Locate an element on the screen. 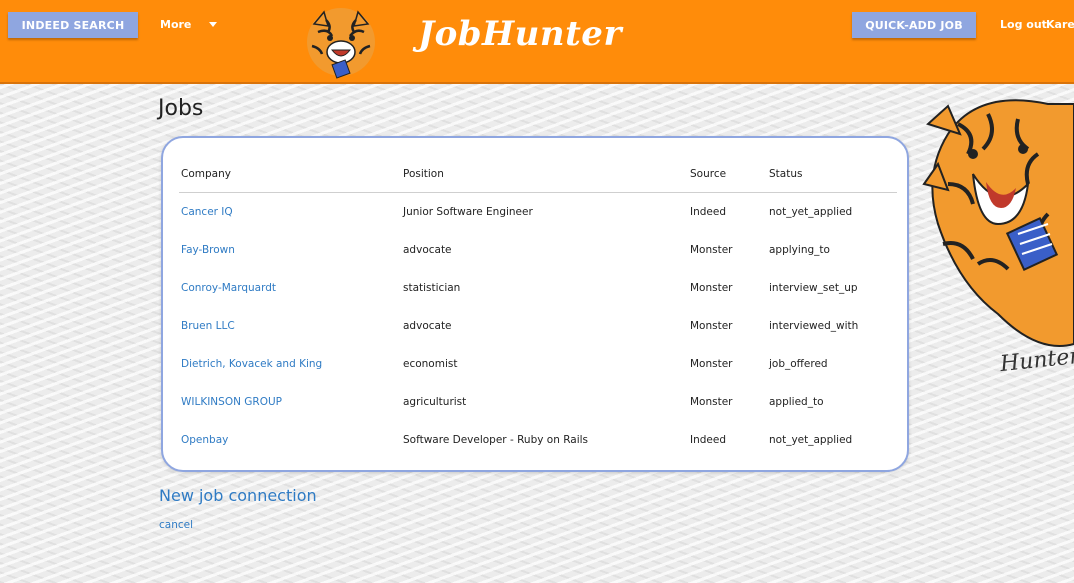 This screenshot has width=1074, height=583. company-link: Bruen LLC is located at coordinates (208, 326).